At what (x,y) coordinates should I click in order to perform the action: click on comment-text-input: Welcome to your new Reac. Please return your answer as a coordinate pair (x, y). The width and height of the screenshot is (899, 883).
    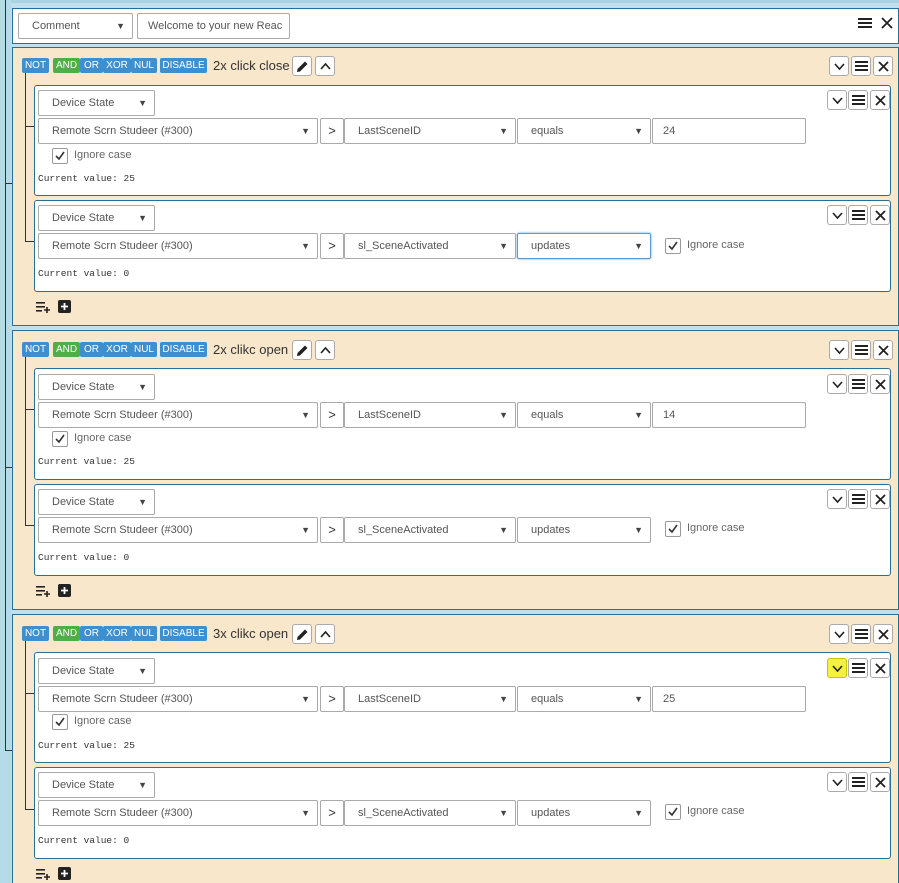
    Looking at the image, I should click on (213, 26).